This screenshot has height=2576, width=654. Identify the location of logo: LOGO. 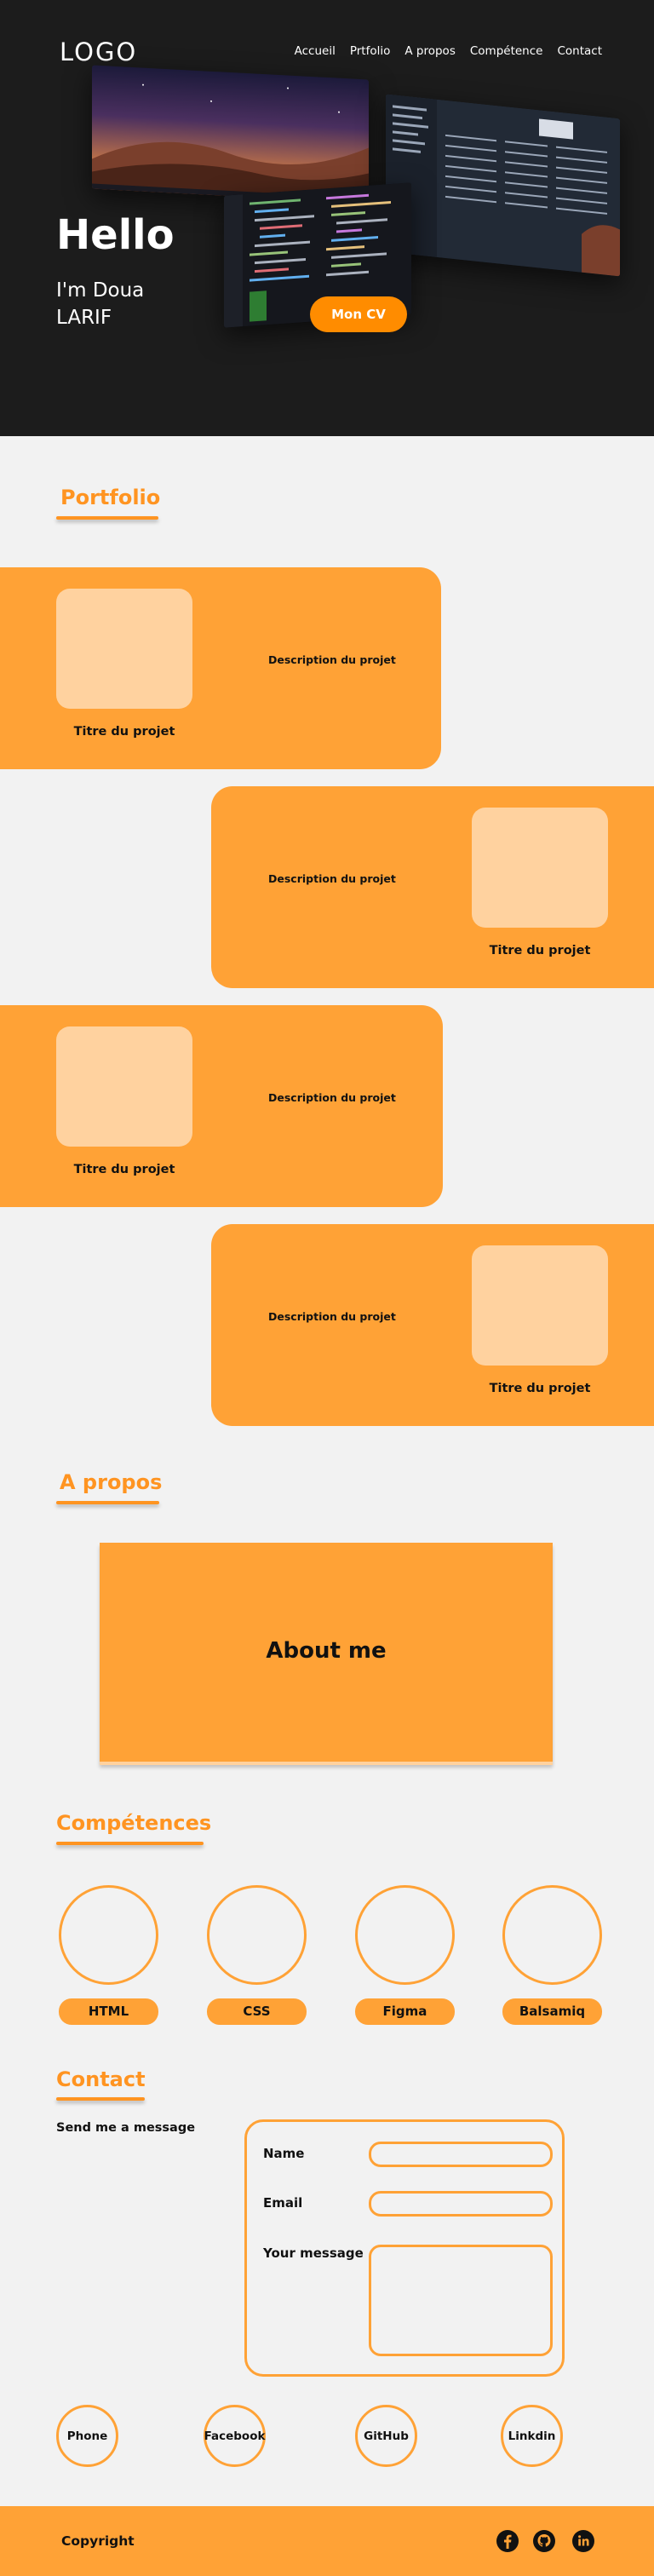
(98, 51).